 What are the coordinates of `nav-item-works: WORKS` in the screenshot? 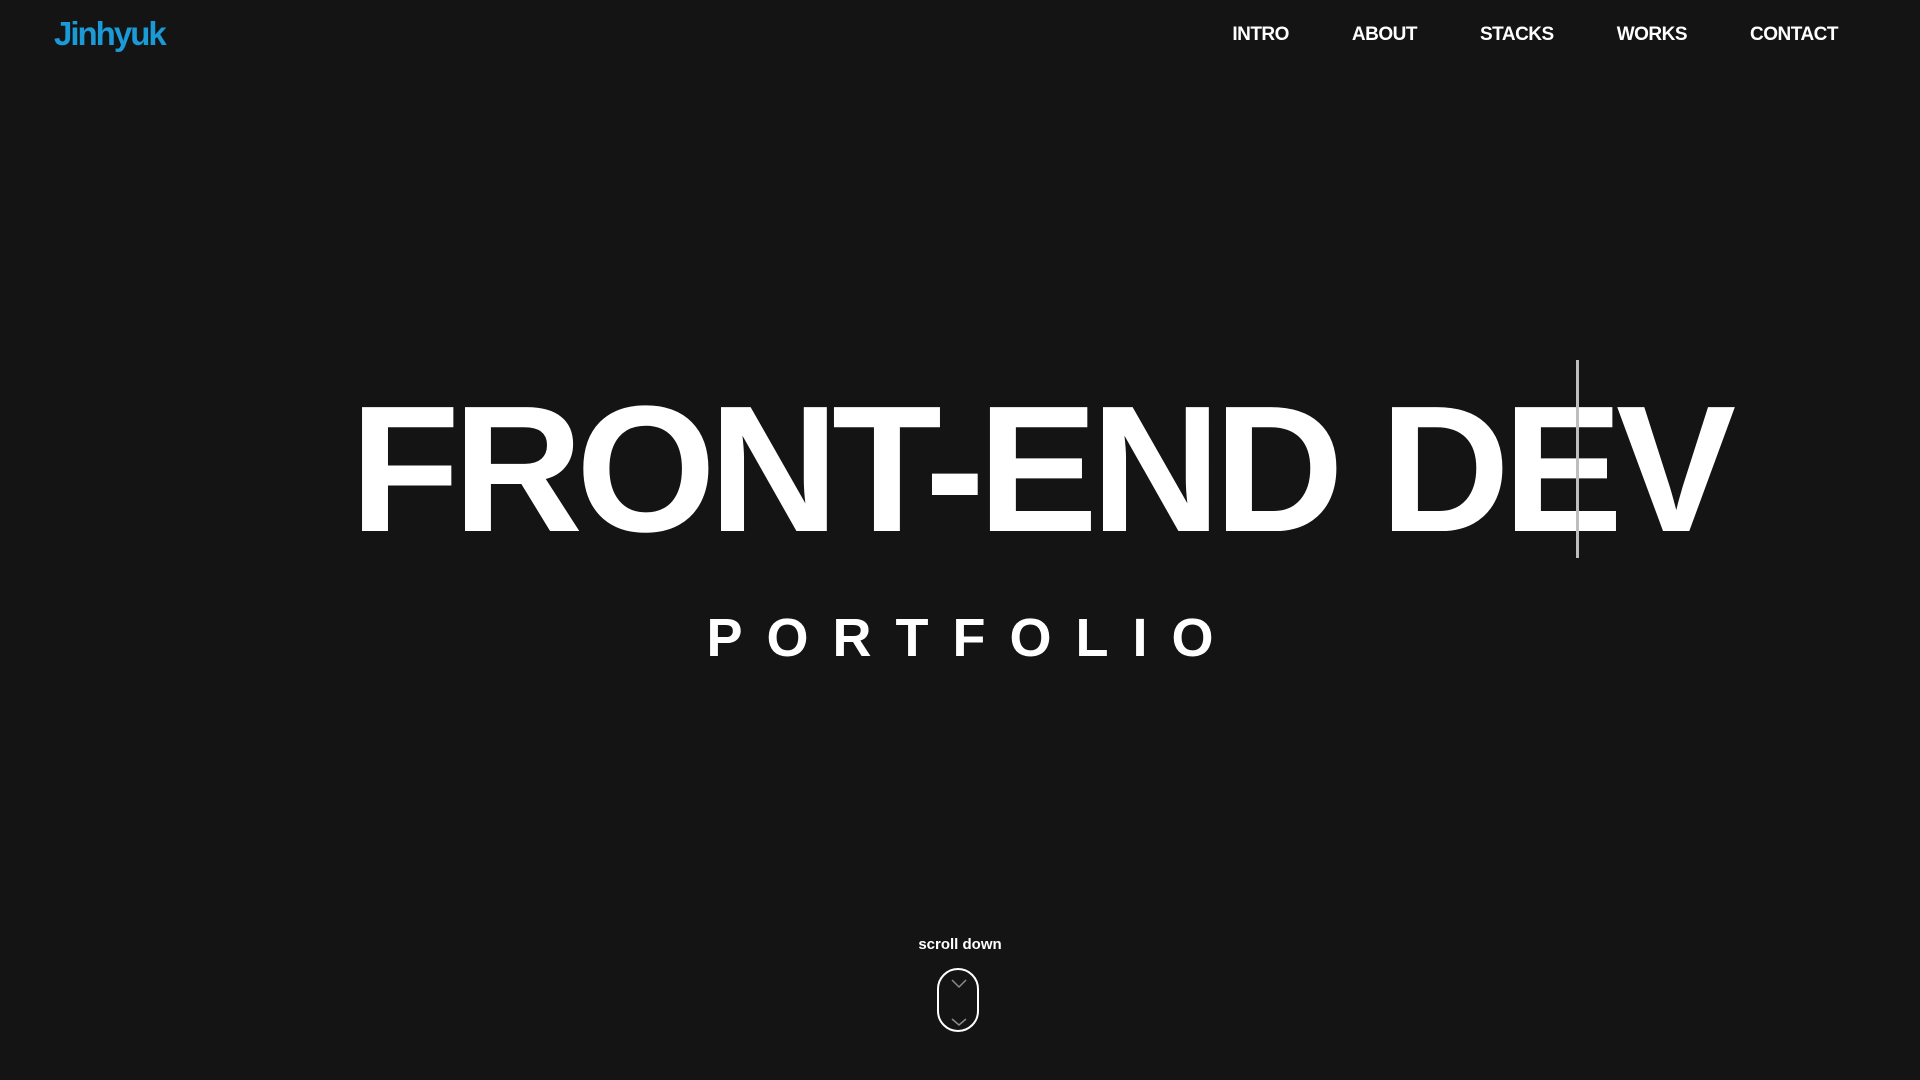 It's located at (1652, 35).